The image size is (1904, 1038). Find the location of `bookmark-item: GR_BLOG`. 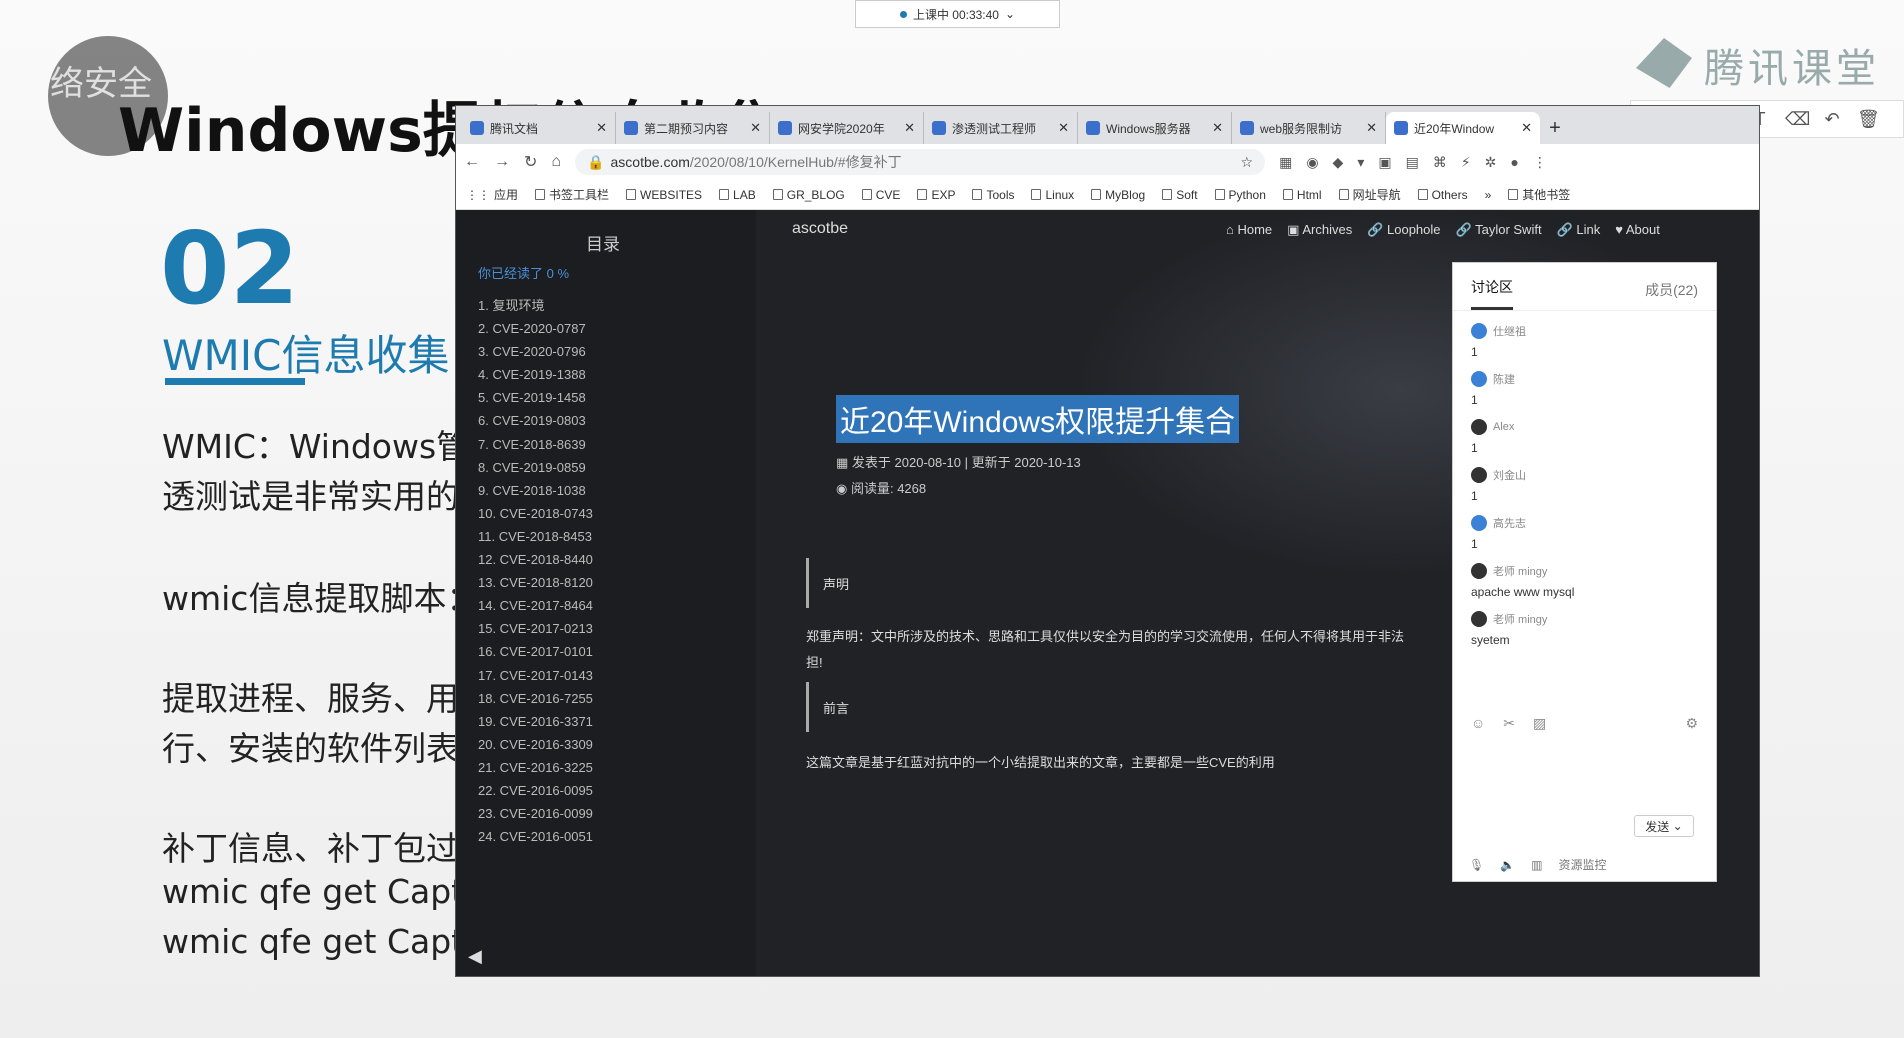

bookmark-item: GR_BLOG is located at coordinates (808, 195).